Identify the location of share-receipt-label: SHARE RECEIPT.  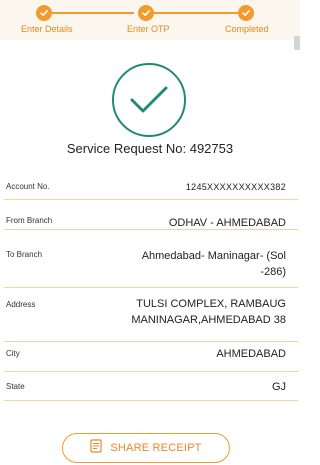
(156, 448).